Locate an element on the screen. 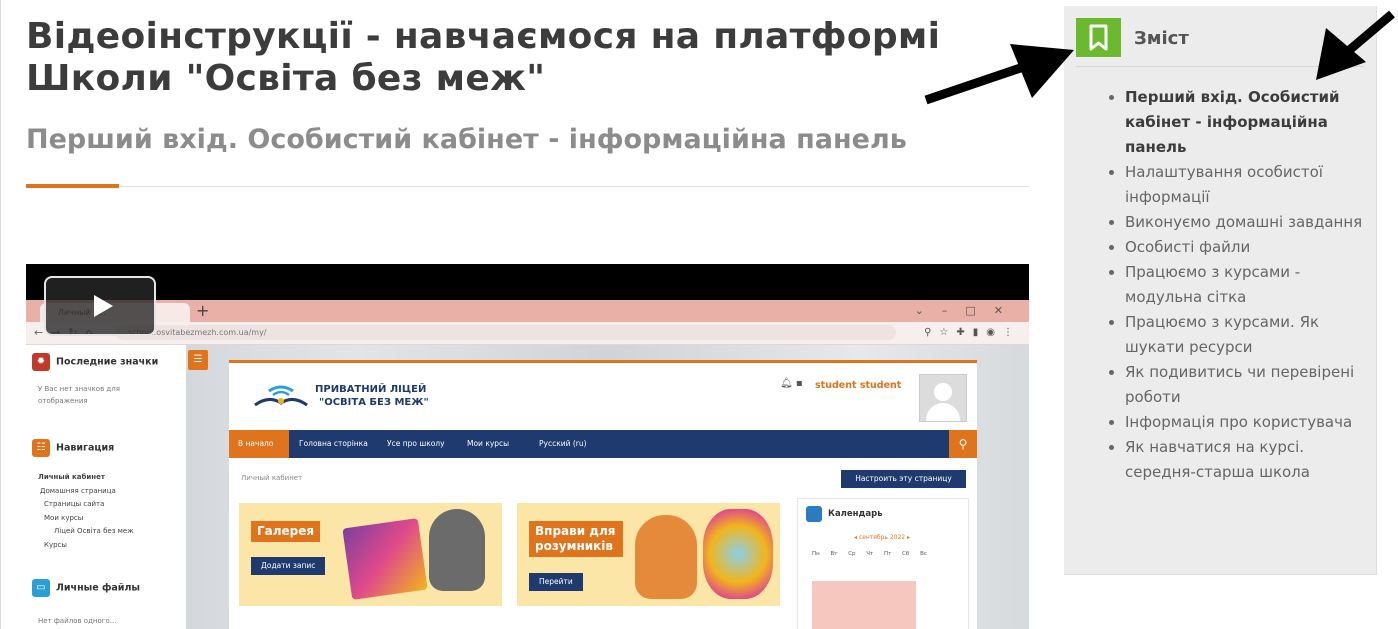 This screenshot has width=1398, height=629. raccoon-mascot-icon is located at coordinates (457, 550).